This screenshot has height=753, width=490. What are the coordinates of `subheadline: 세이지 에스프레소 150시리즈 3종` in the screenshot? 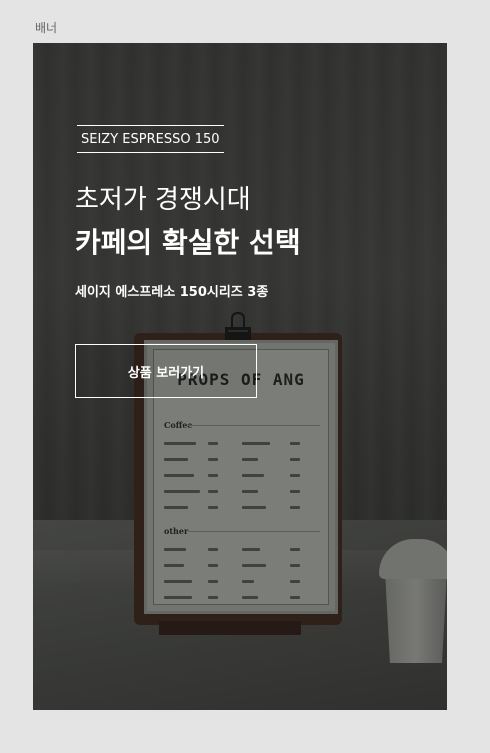 It's located at (172, 292).